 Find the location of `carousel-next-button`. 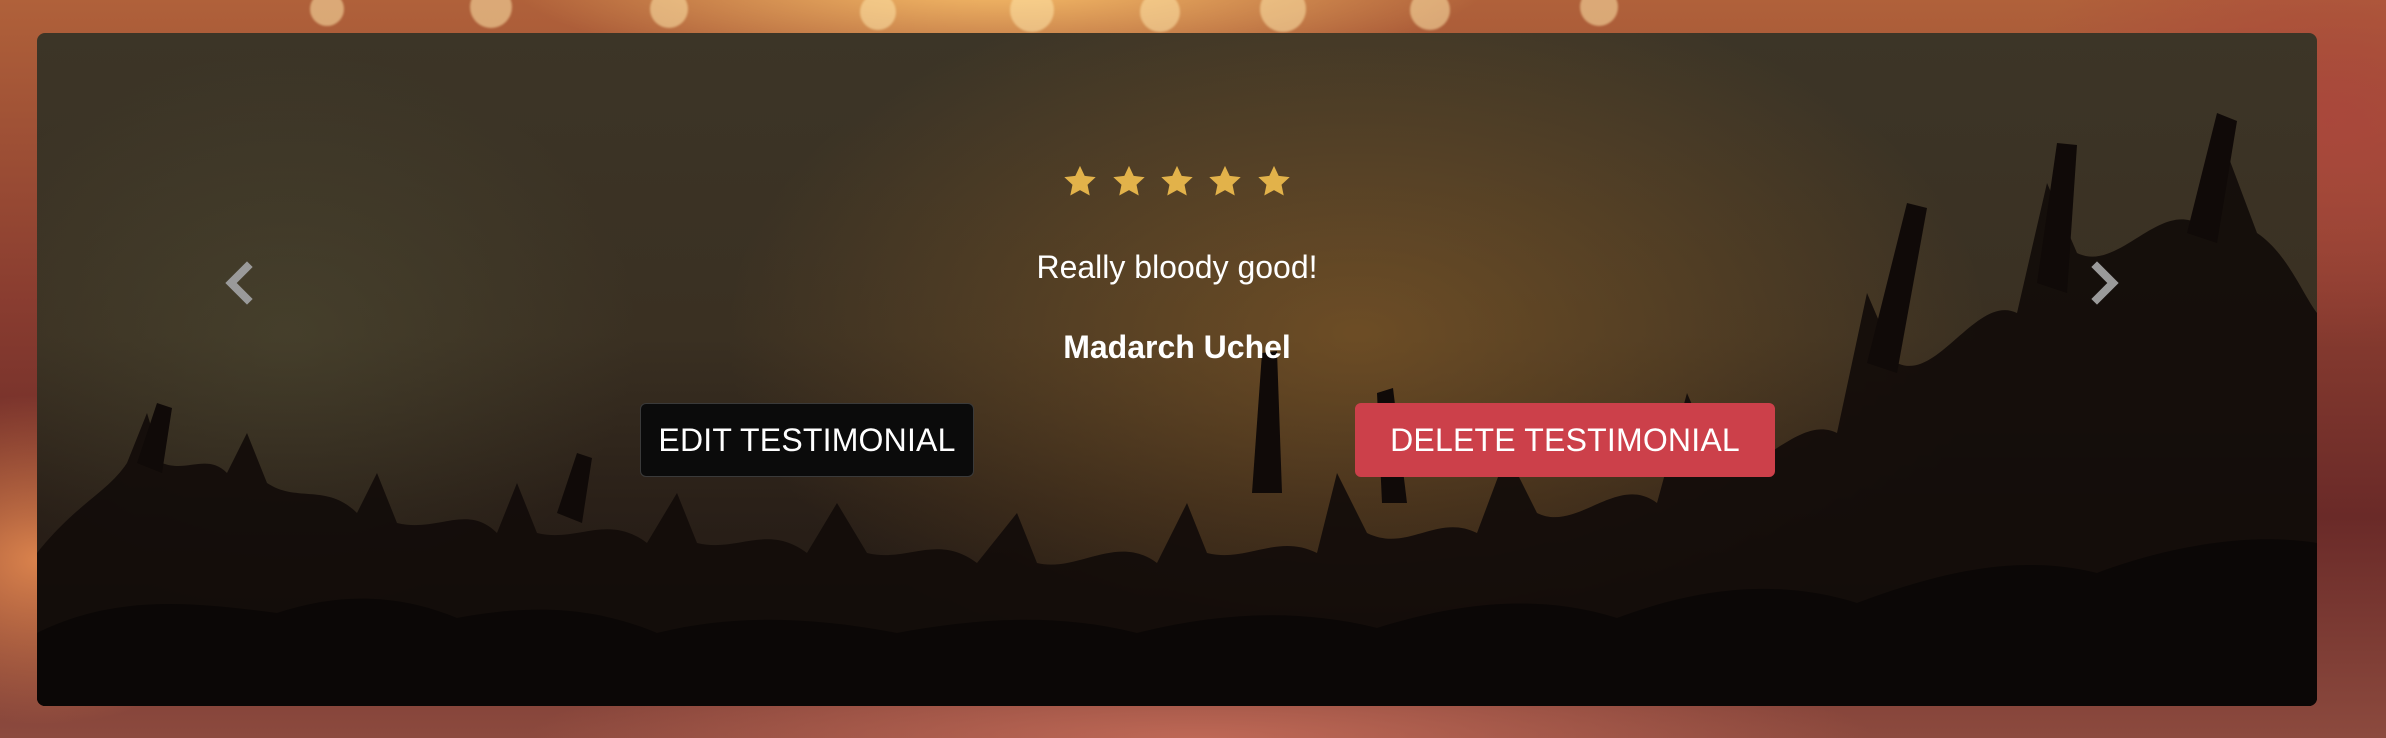

carousel-next-button is located at coordinates (2107, 283).